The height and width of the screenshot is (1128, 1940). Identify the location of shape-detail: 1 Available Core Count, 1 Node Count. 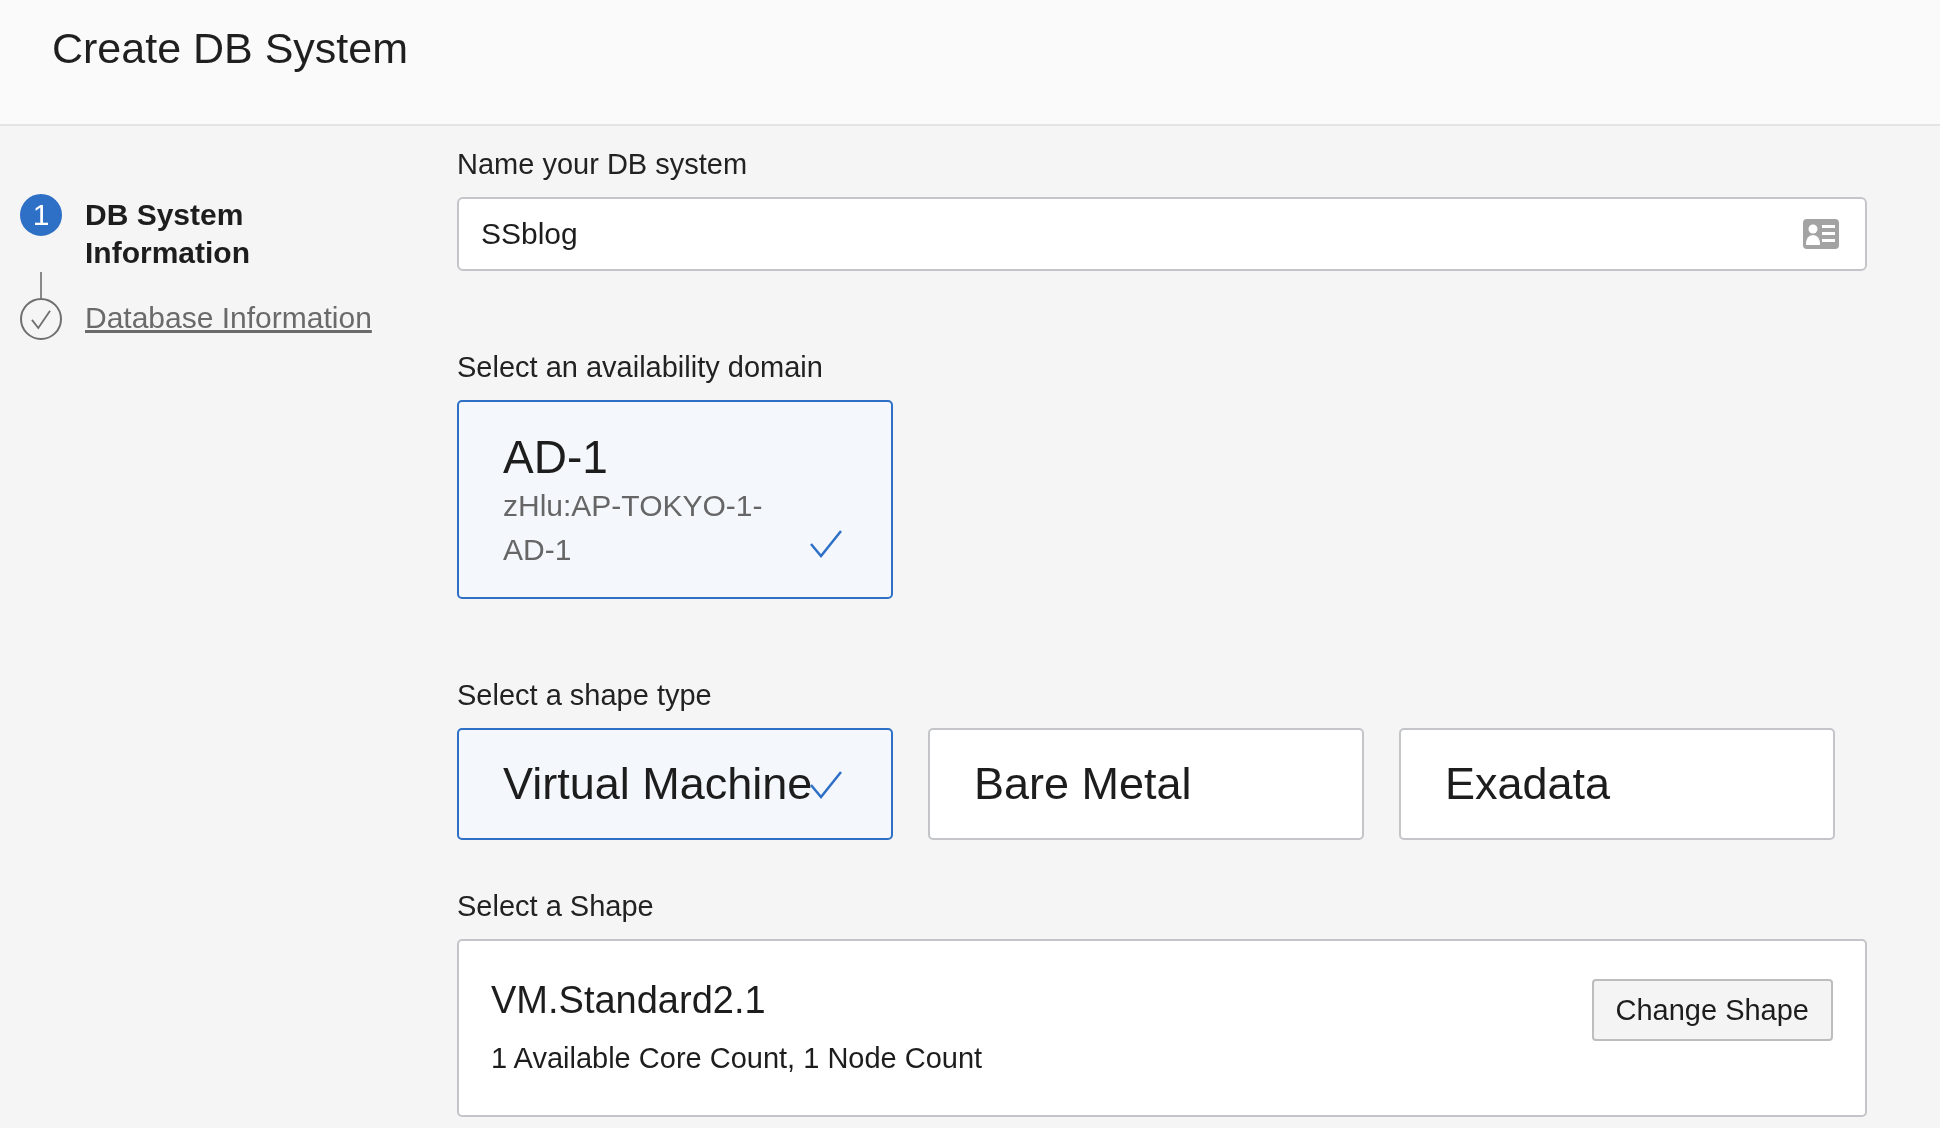
(737, 1058).